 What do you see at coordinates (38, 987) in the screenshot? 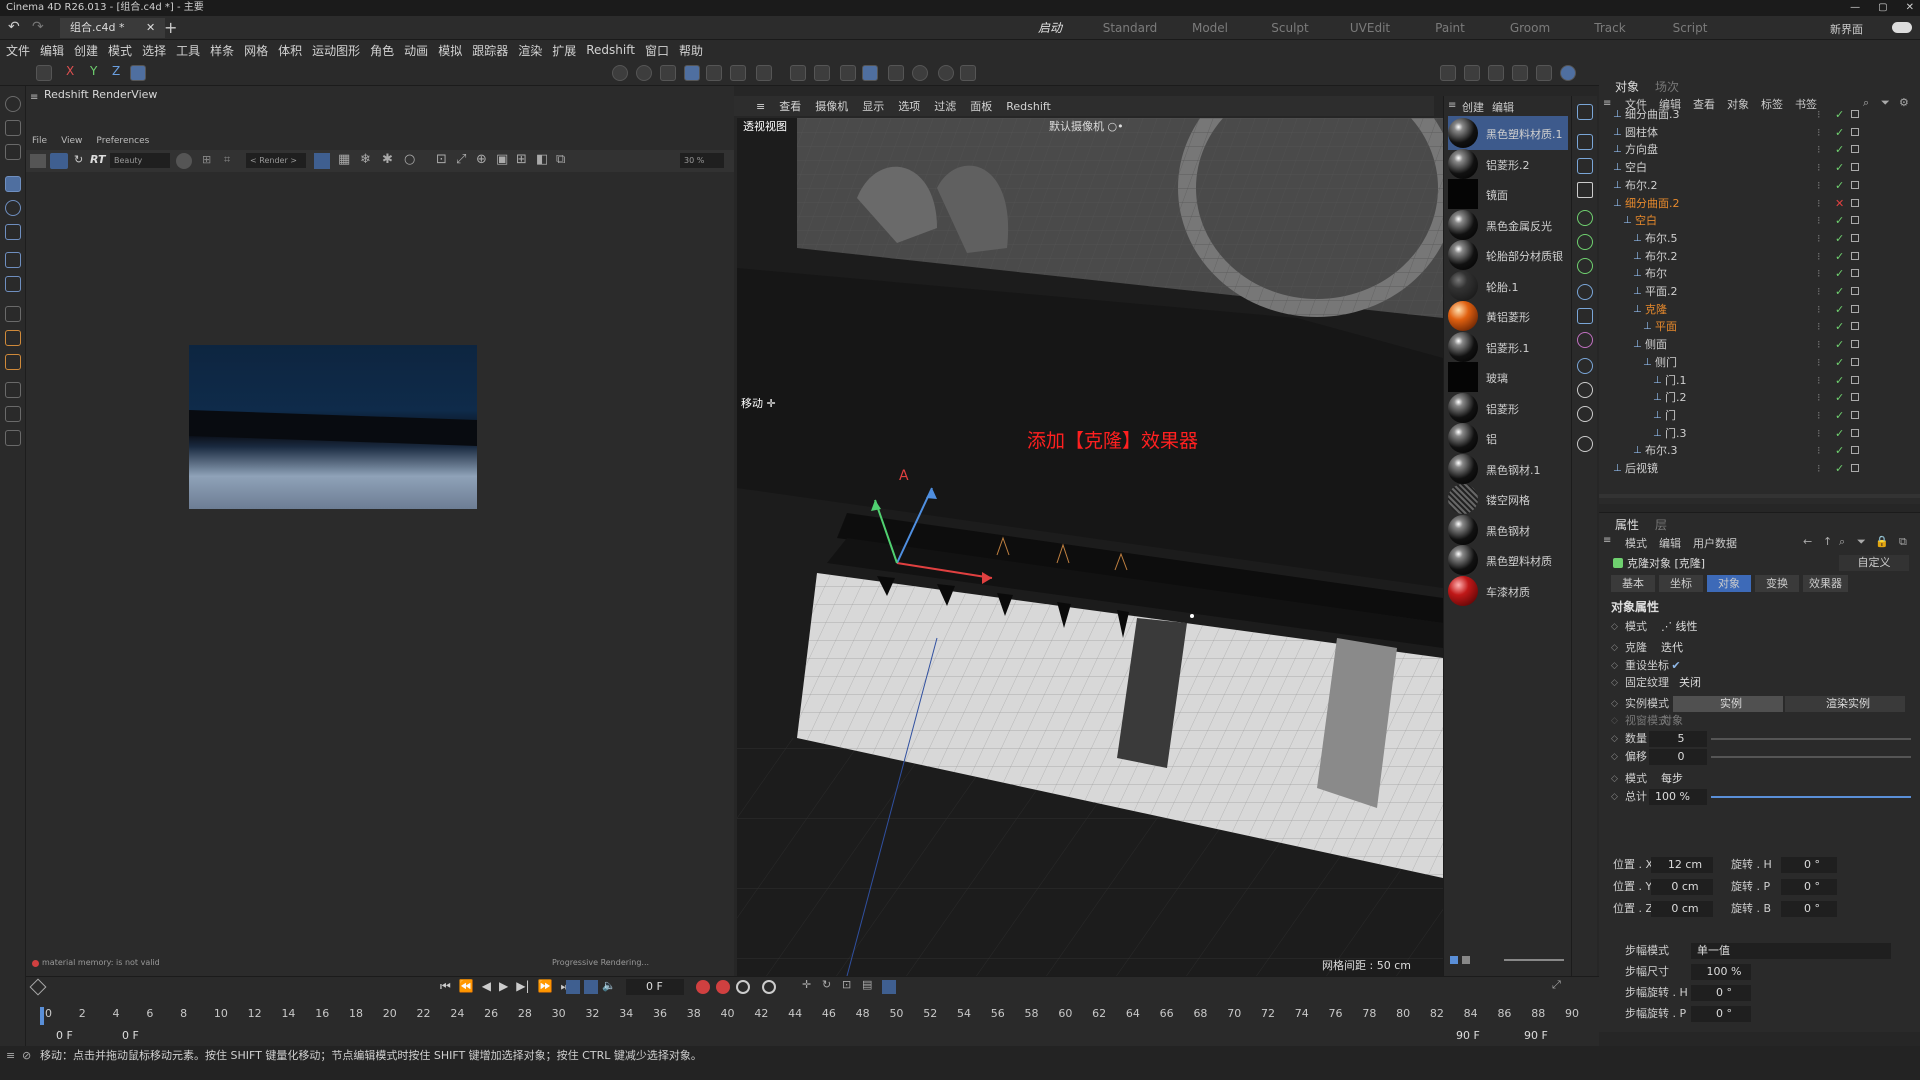
I see `keyframe-icon` at bounding box center [38, 987].